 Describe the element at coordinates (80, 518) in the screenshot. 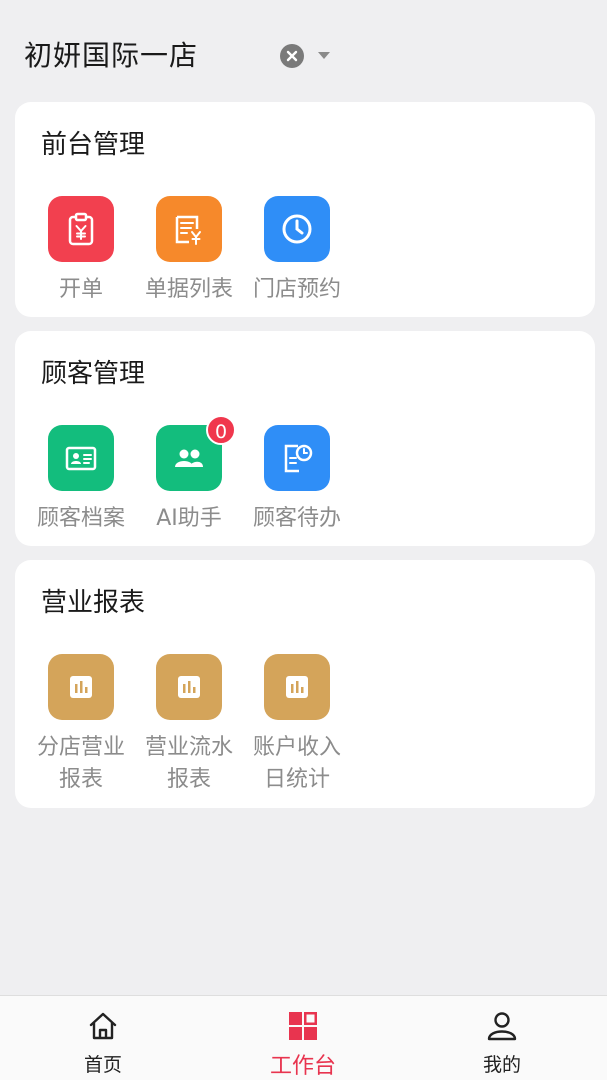

I see `item-label: 顾客档案` at that location.